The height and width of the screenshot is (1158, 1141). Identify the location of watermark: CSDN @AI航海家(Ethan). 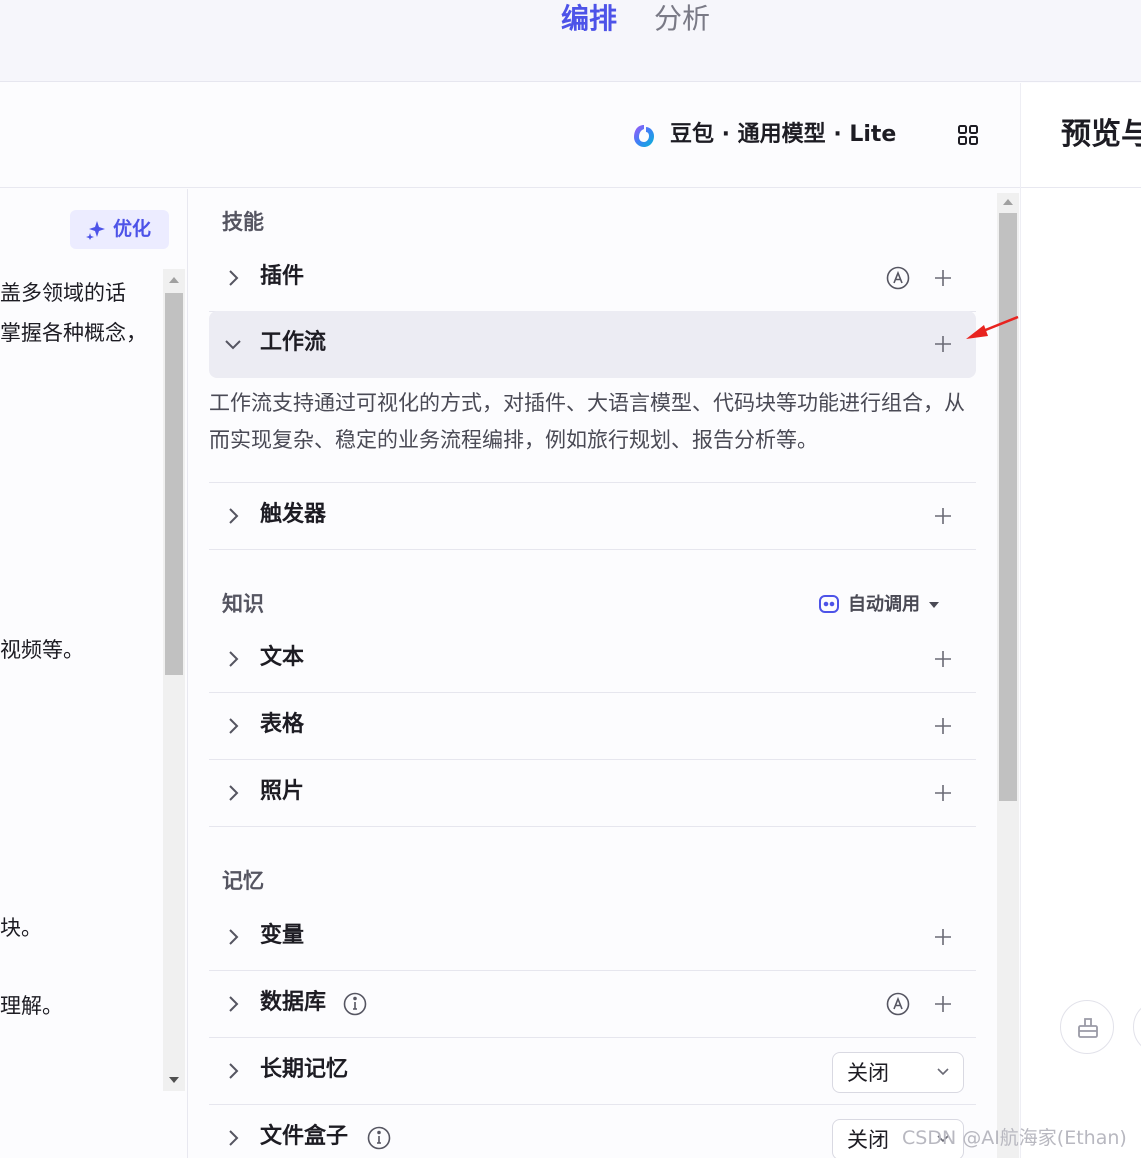
(1014, 1138).